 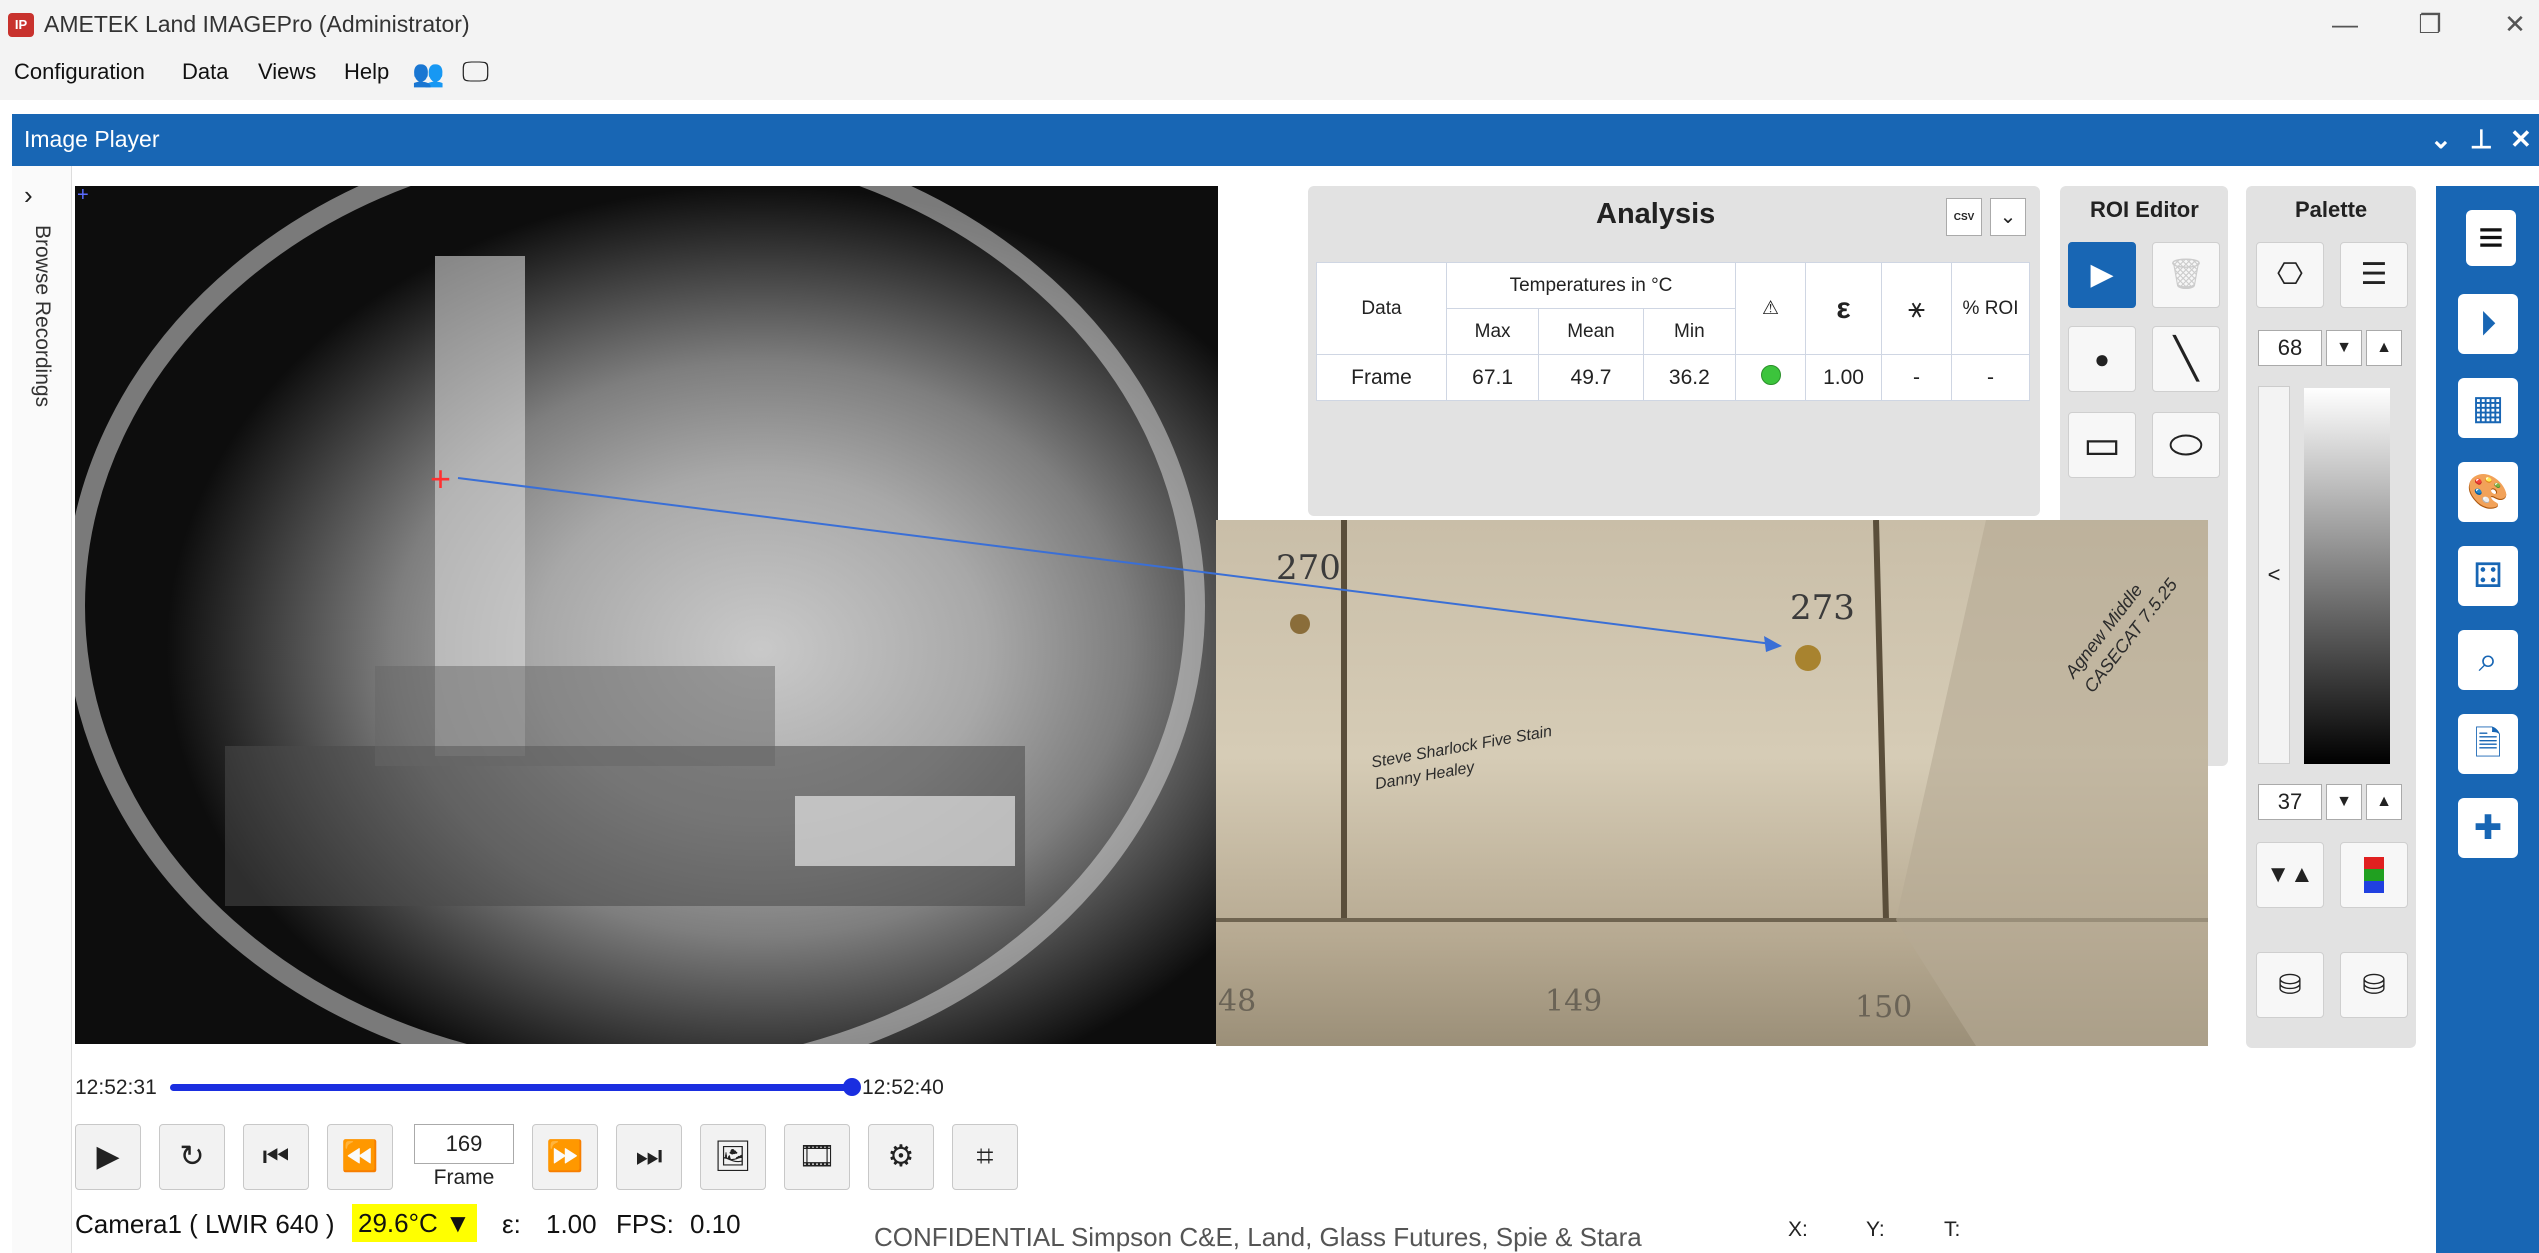 I want to click on playback-icon: ⏵, so click(x=2488, y=324).